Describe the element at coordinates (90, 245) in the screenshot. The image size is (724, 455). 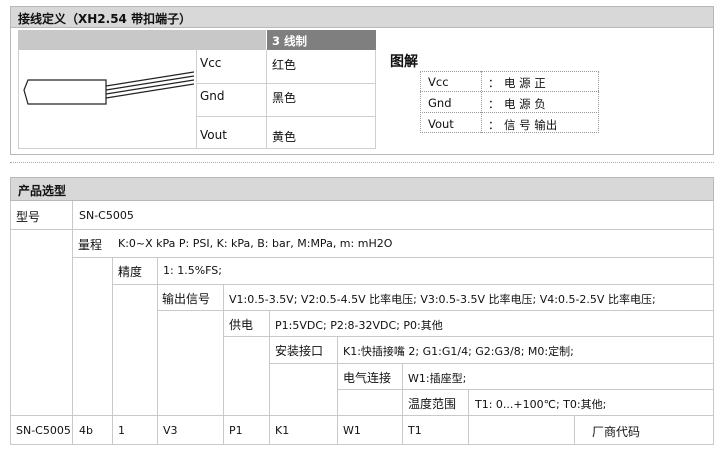
I see `range-label: 量程` at that location.